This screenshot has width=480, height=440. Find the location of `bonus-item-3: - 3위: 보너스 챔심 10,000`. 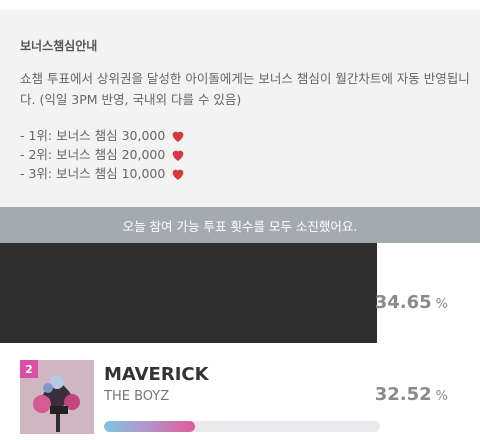

bonus-item-3: - 3위: 보너스 챔심 10,000 is located at coordinates (103, 173).